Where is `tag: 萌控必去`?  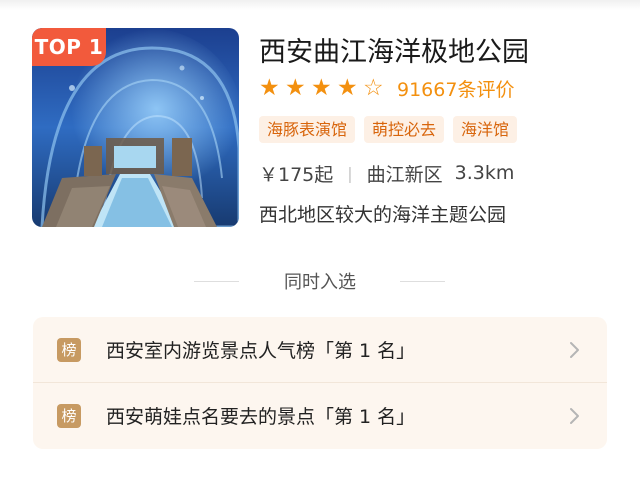
tag: 萌控必去 is located at coordinates (404, 129).